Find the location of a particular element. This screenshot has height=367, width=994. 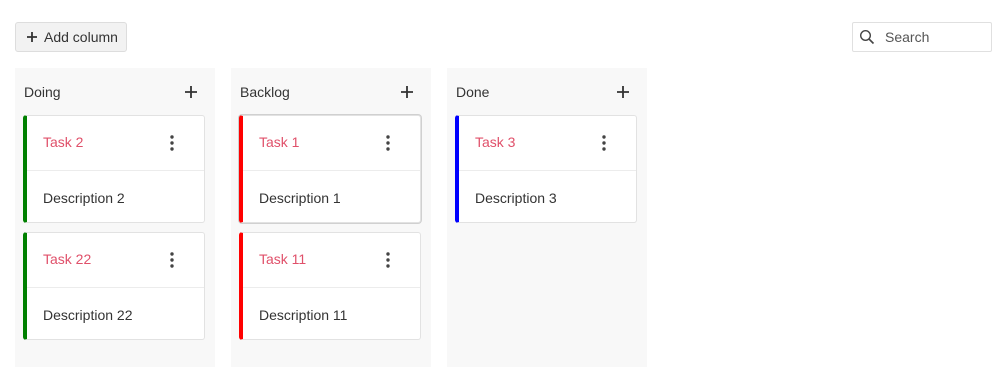

card-header: Task 1 is located at coordinates (331, 143).